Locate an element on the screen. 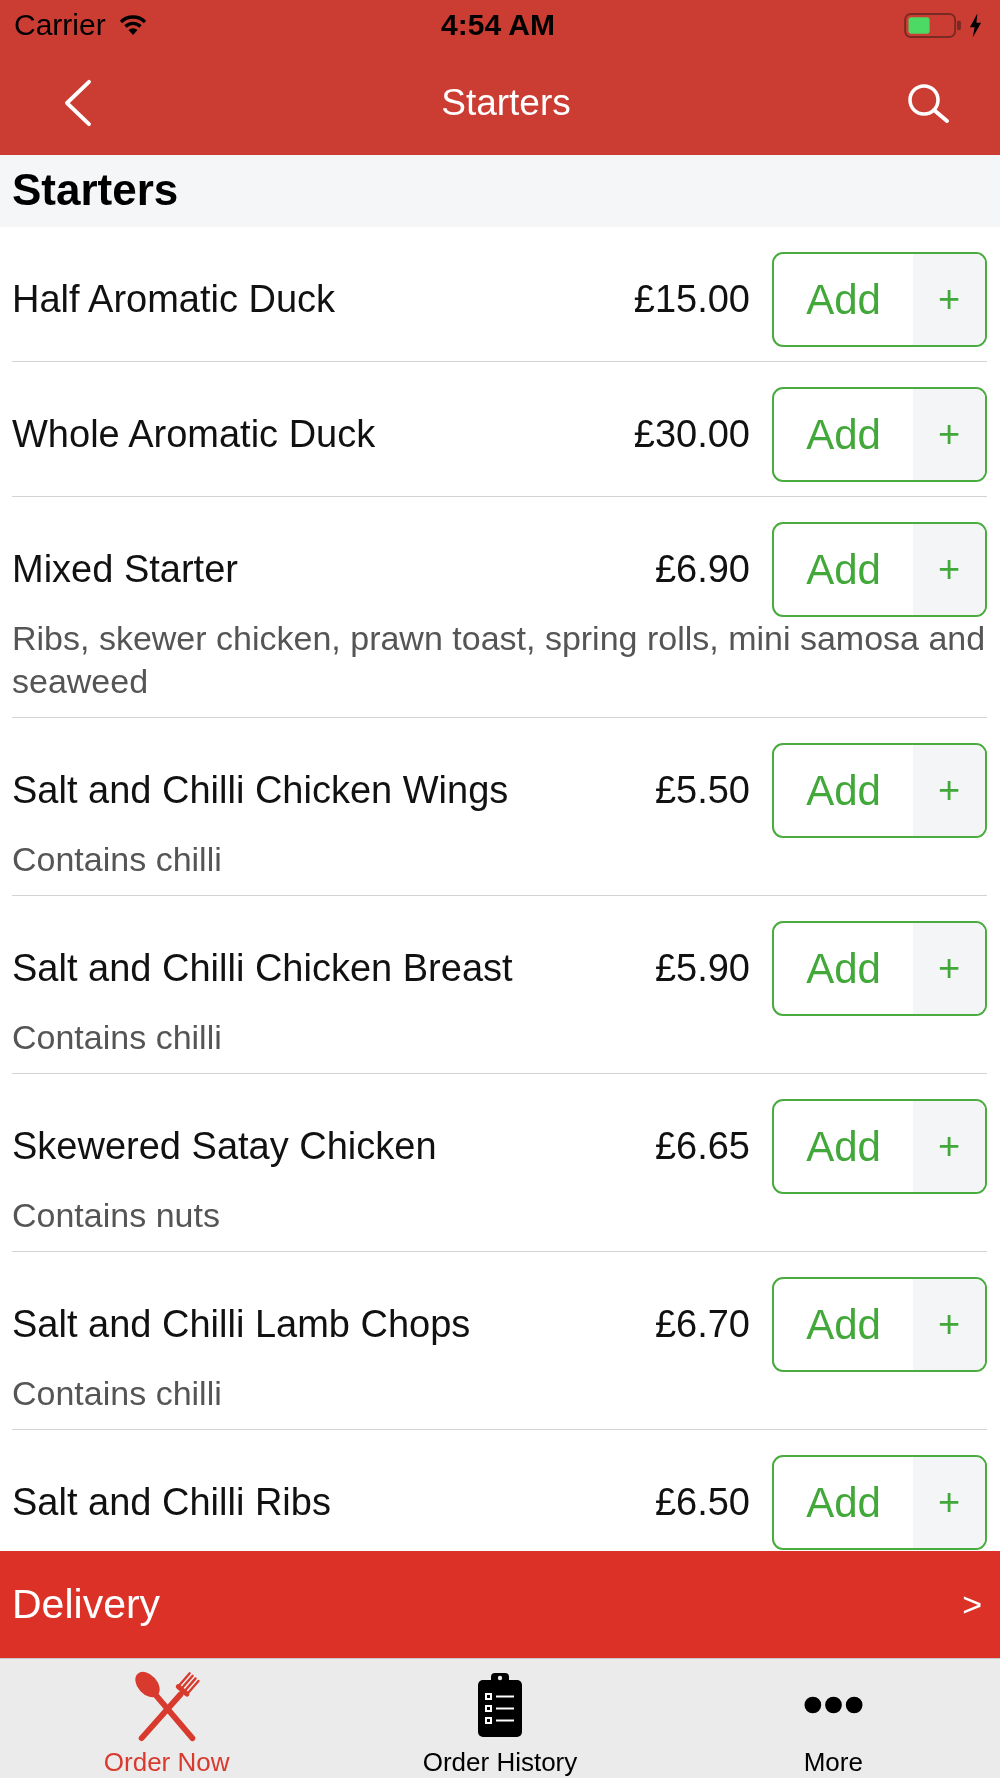  item-price: £5.50 is located at coordinates (702, 790).